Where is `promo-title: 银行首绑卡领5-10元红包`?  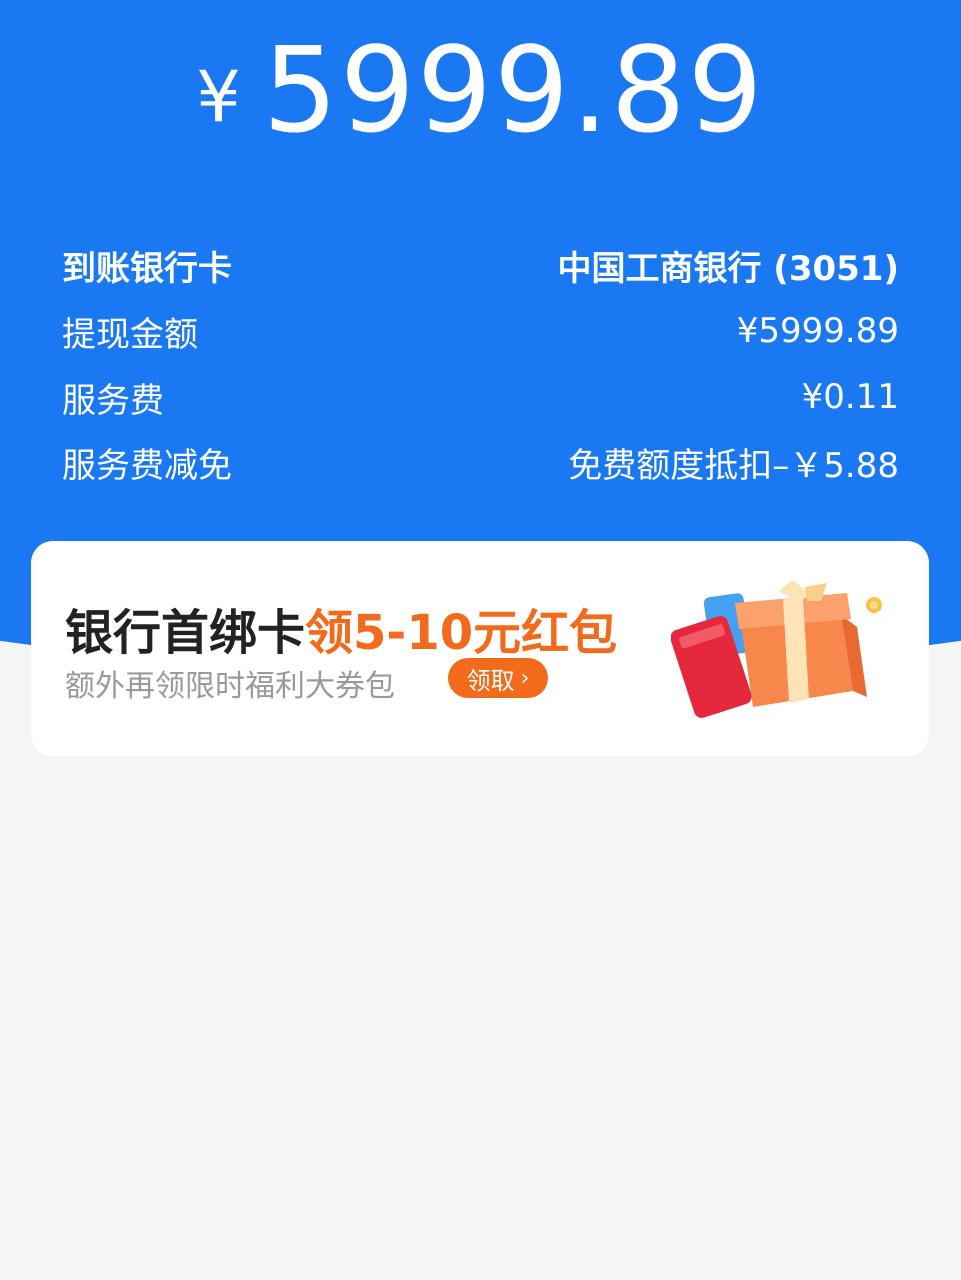
promo-title: 银行首绑卡领5-10元红包 is located at coordinates (341, 628).